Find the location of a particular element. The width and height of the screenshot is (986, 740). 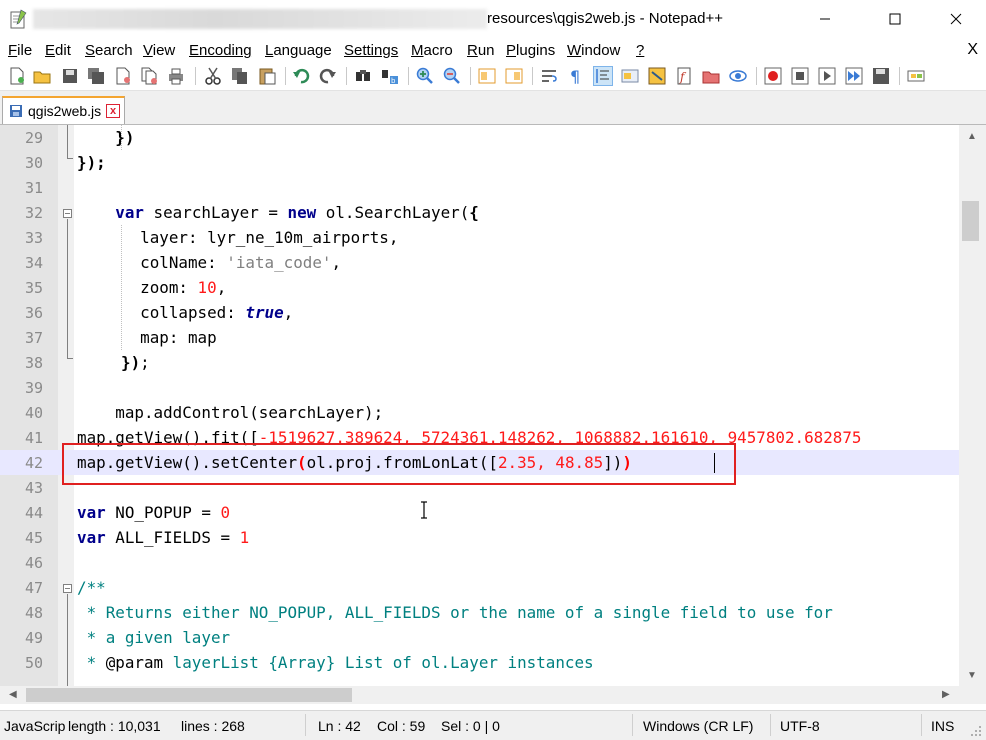

maximize-button is located at coordinates (895, 19).